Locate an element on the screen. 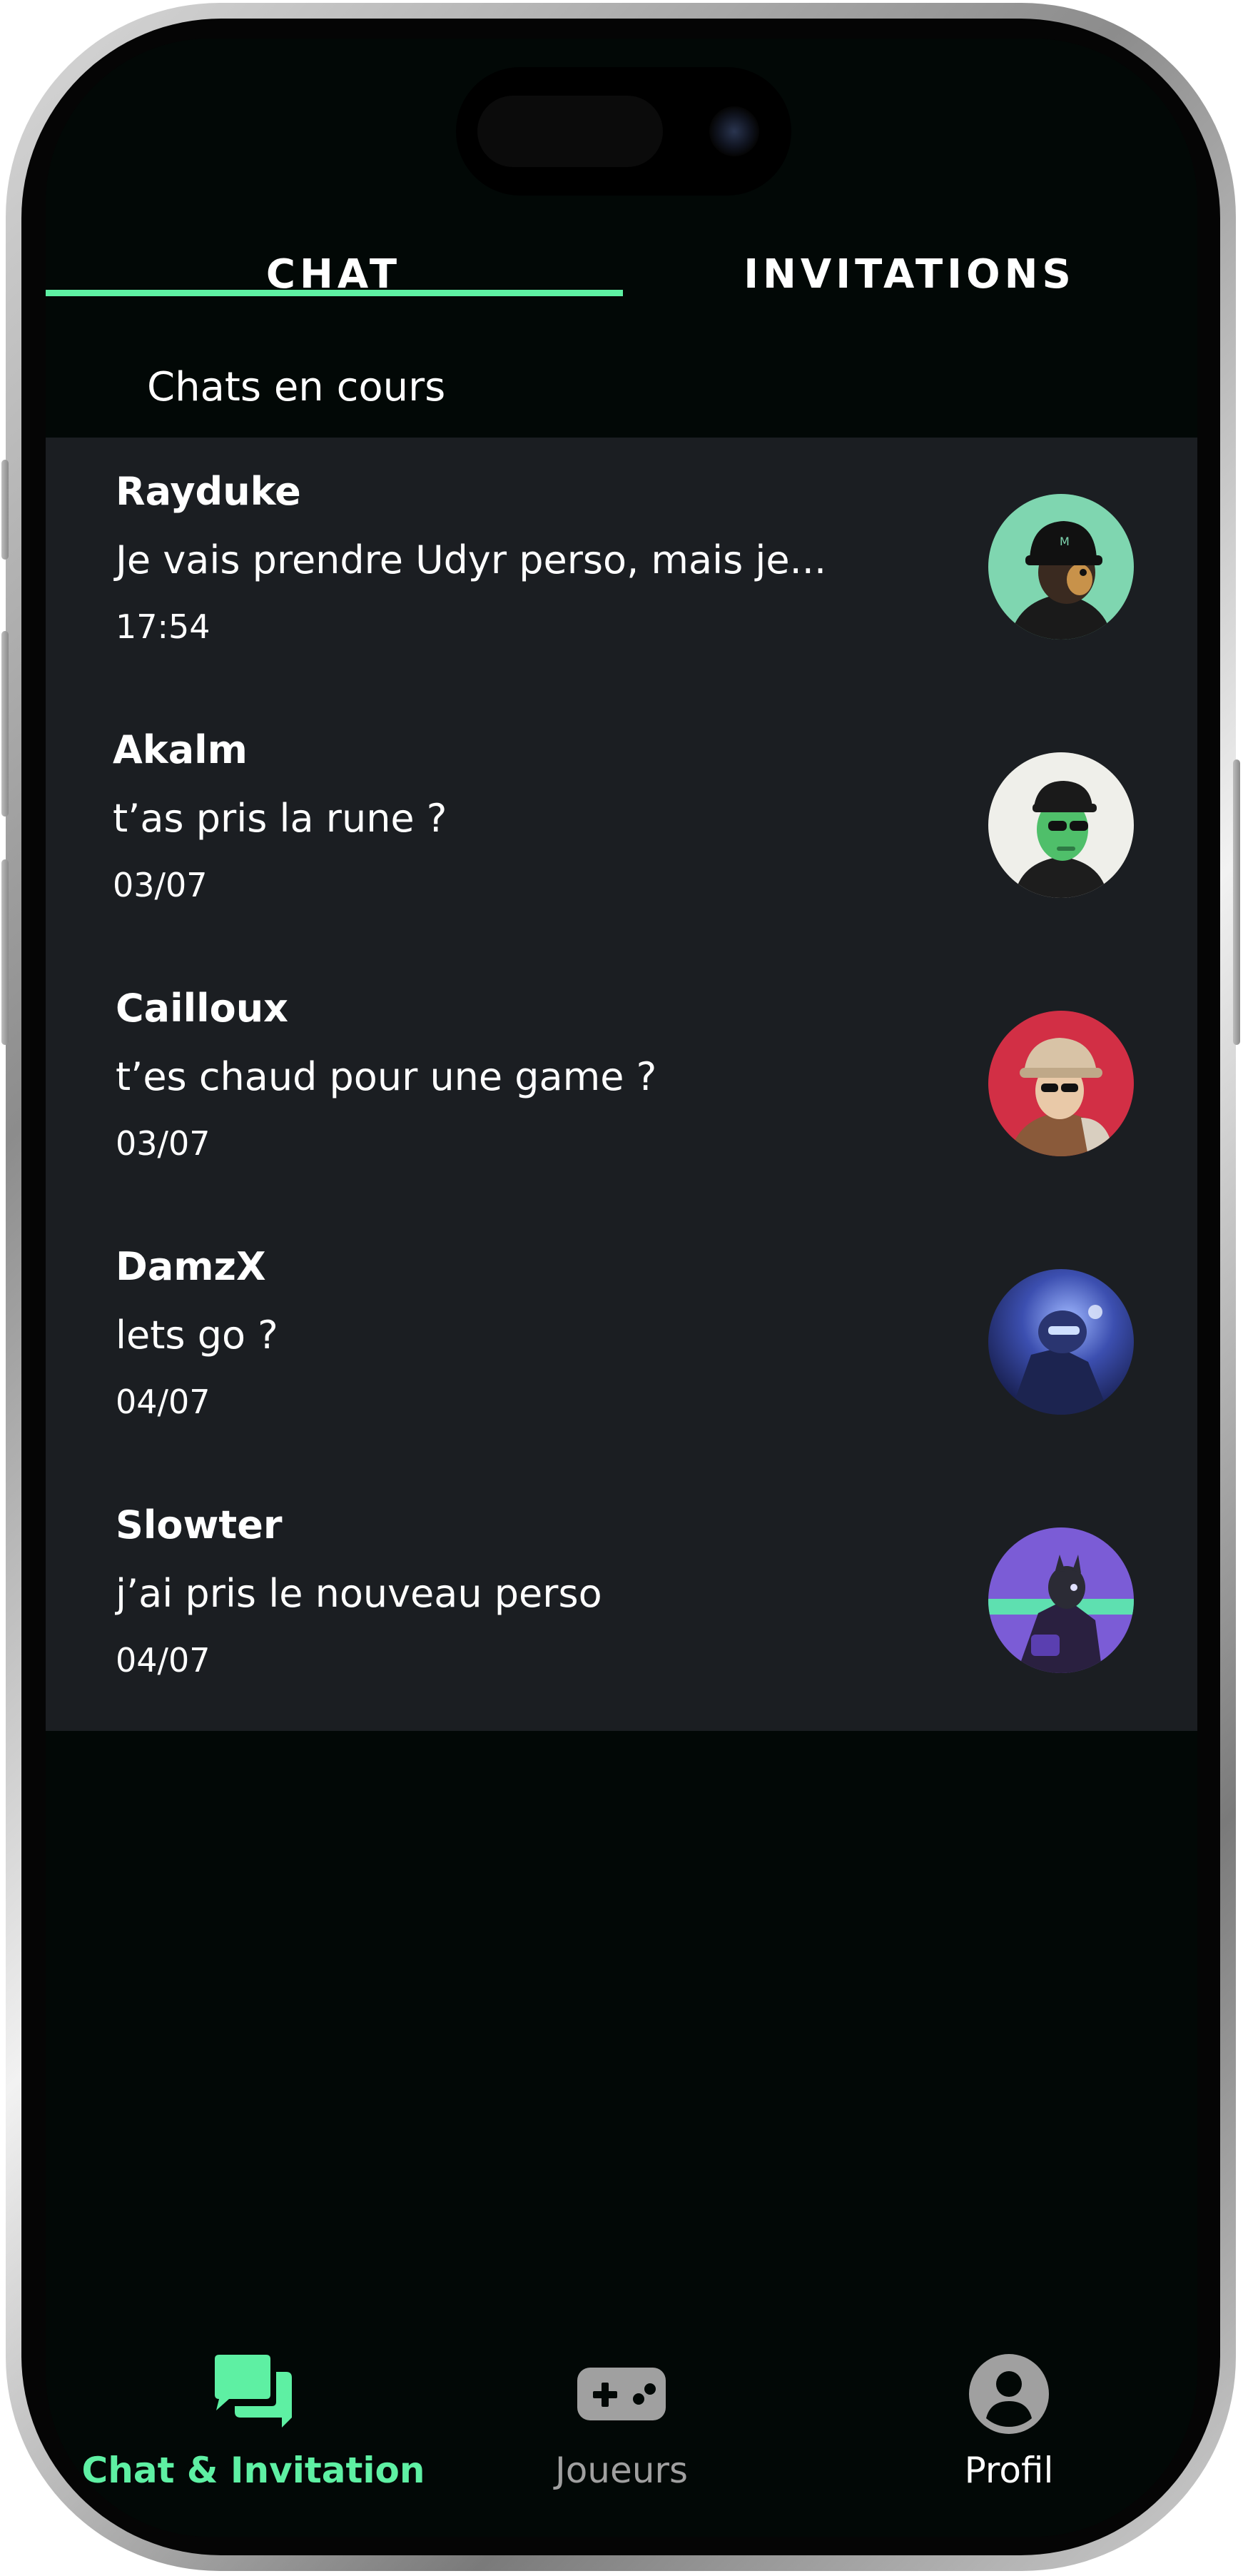 The height and width of the screenshot is (2576, 1243). avatar-damzx is located at coordinates (1061, 1342).